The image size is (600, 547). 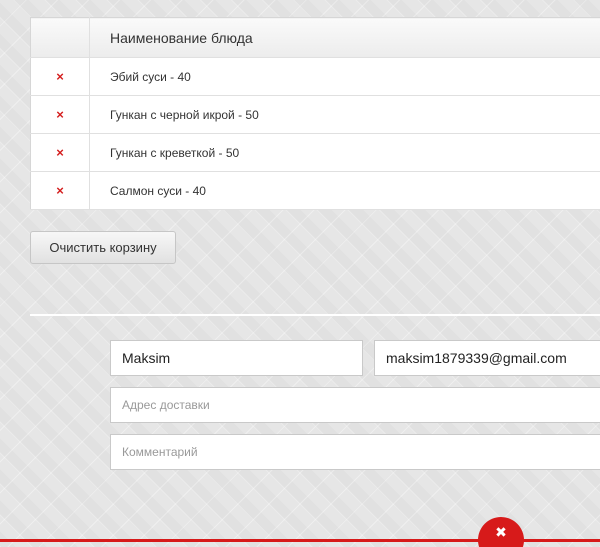 I want to click on address-field, so click(x=355, y=405).